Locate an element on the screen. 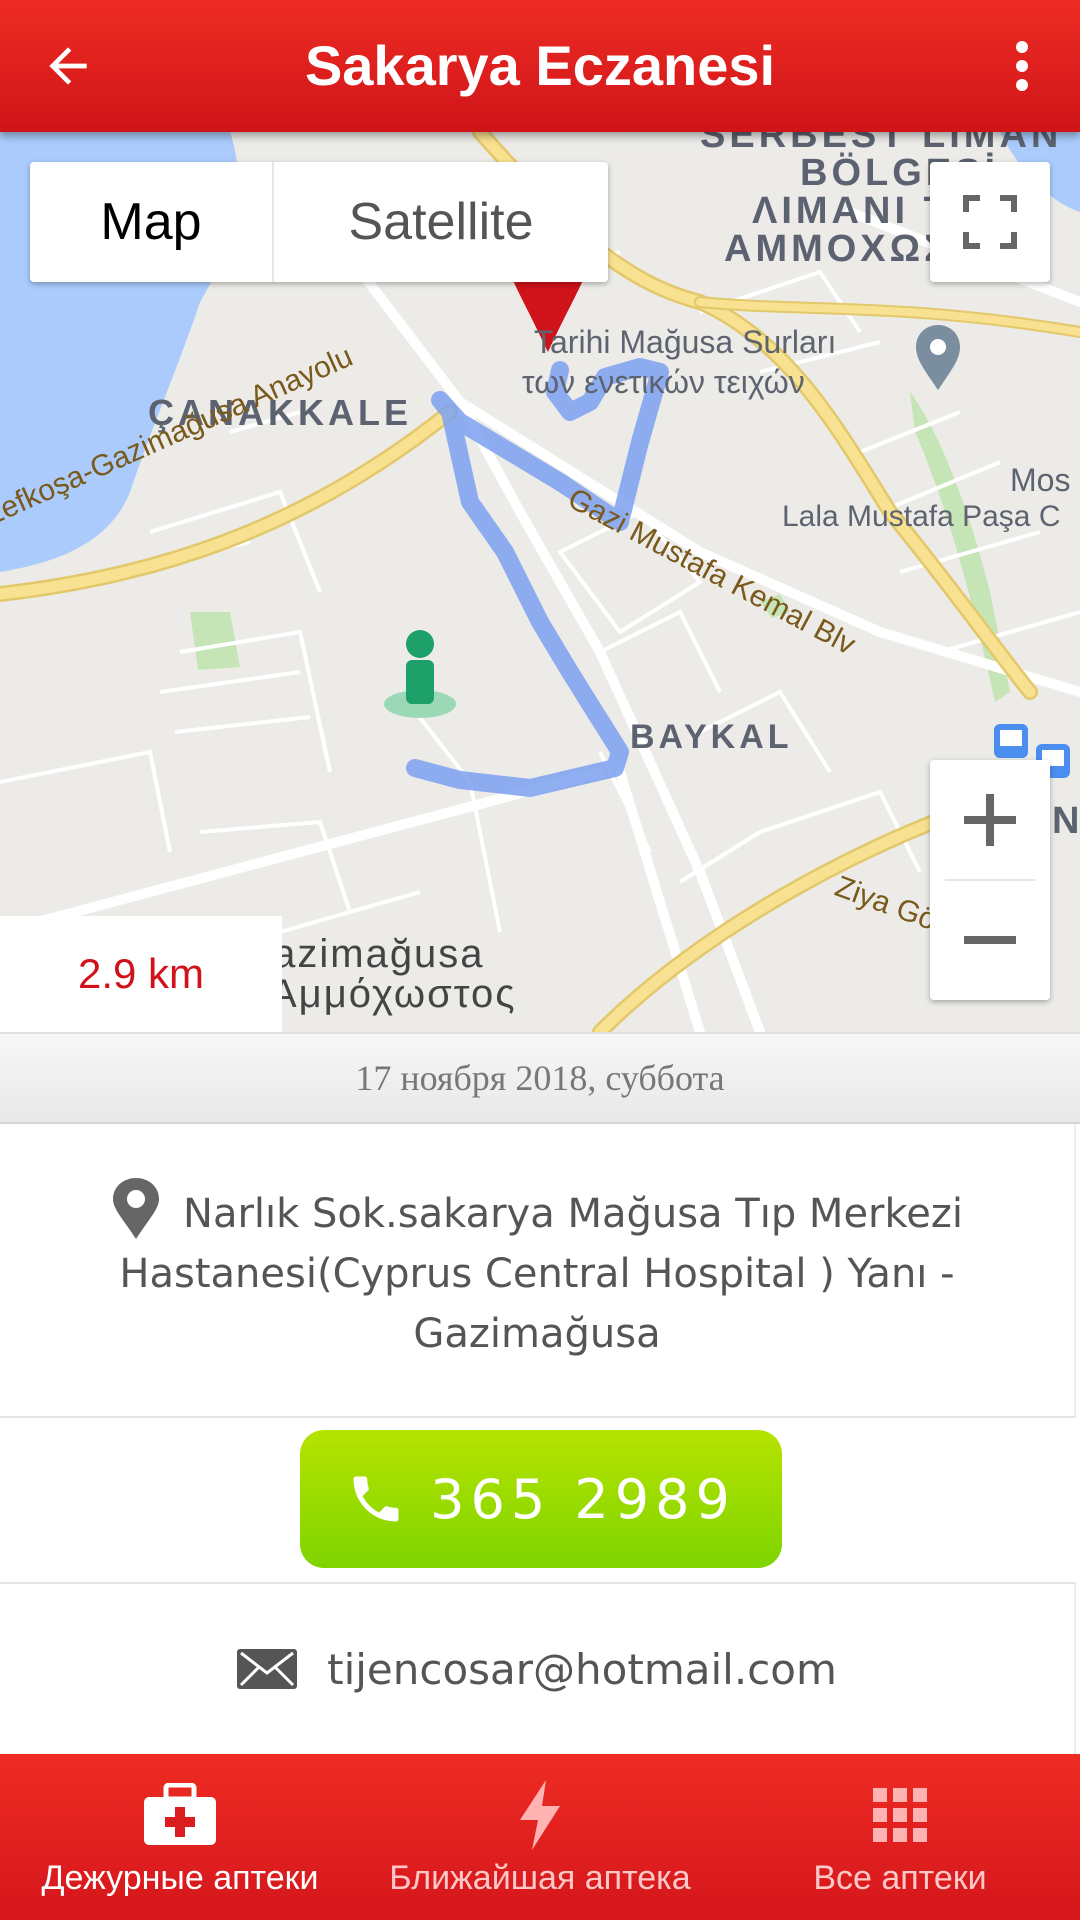 The height and width of the screenshot is (1920, 1080). map-type-map-button: Map is located at coordinates (152, 222).